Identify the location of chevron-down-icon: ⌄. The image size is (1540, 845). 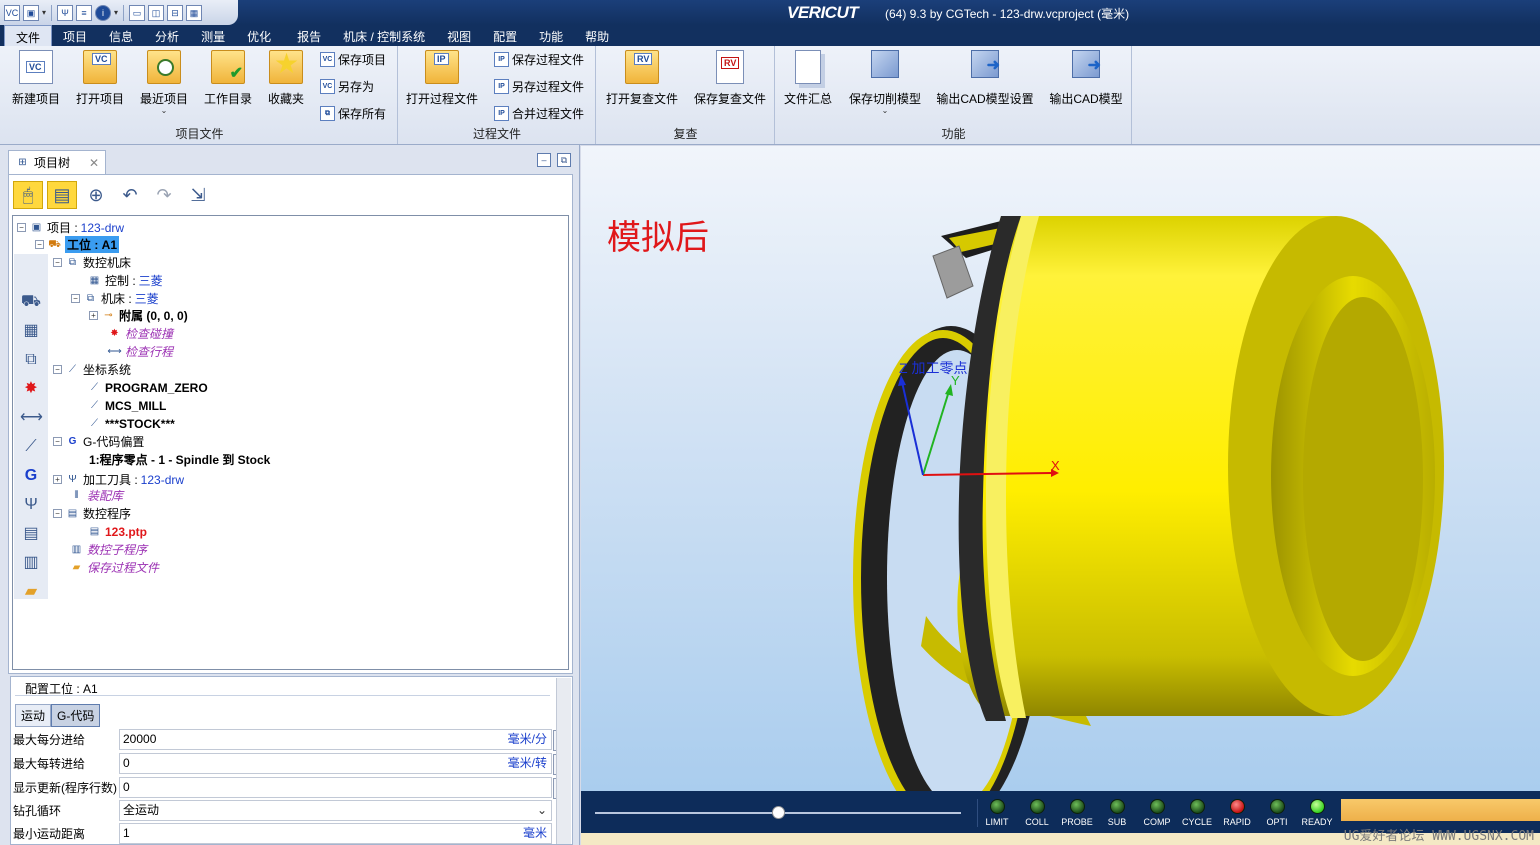
(542, 810).